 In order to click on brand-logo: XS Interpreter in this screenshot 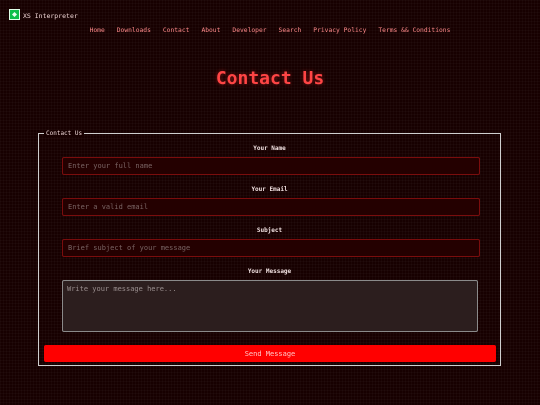, I will do `click(43, 14)`.